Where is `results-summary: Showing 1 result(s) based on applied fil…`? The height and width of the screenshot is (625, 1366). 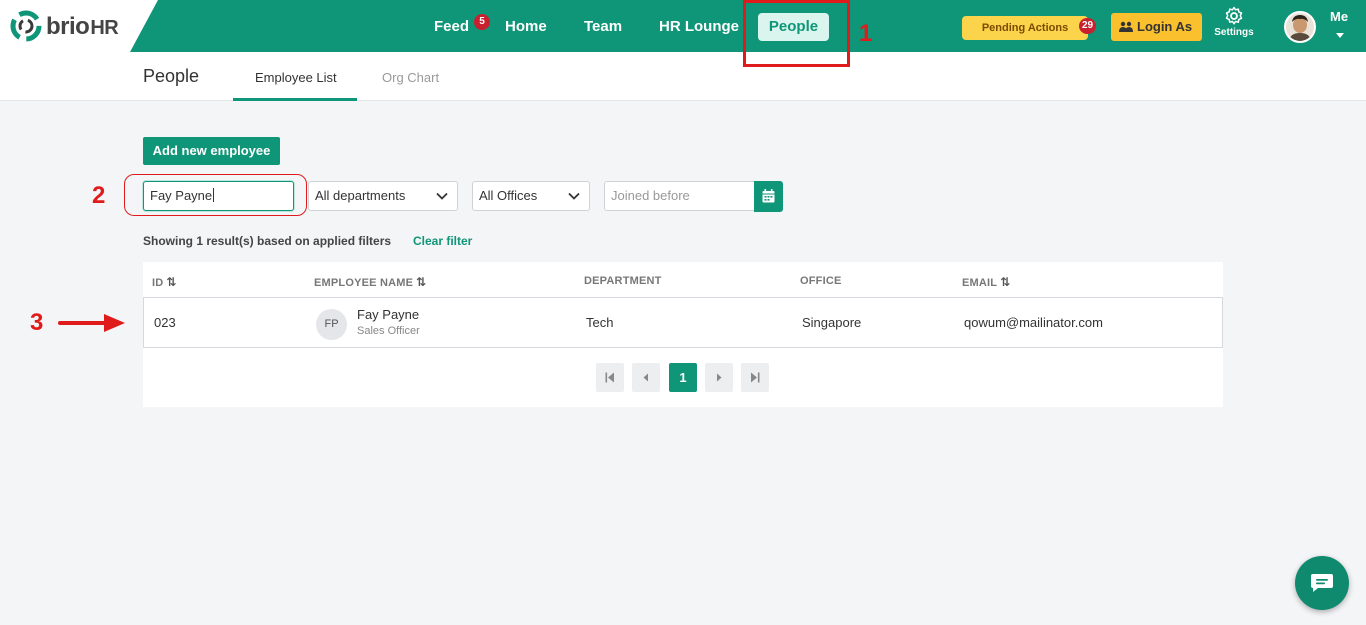 results-summary: Showing 1 result(s) based on applied fil… is located at coordinates (267, 241).